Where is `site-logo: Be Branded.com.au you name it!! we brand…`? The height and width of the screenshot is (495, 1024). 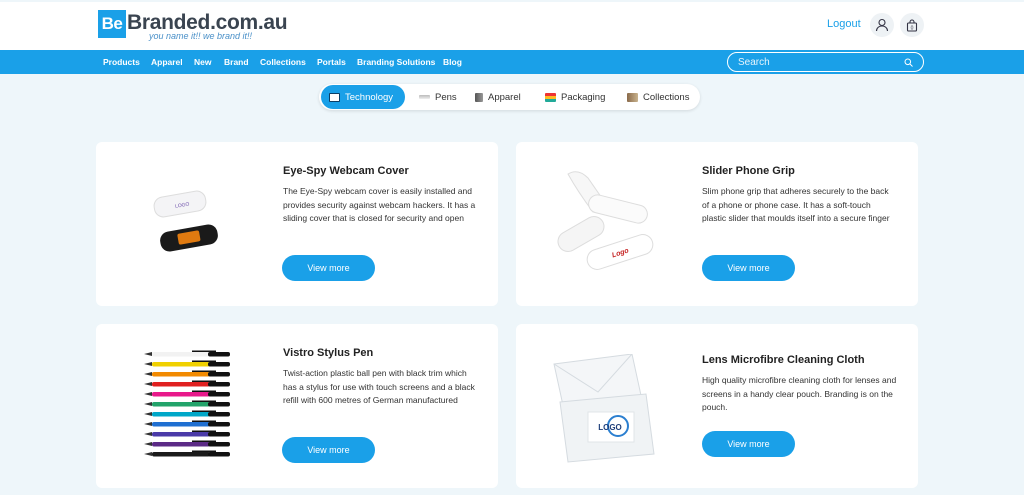
site-logo: Be Branded.com.au you name it!! we brand… is located at coordinates (193, 26).